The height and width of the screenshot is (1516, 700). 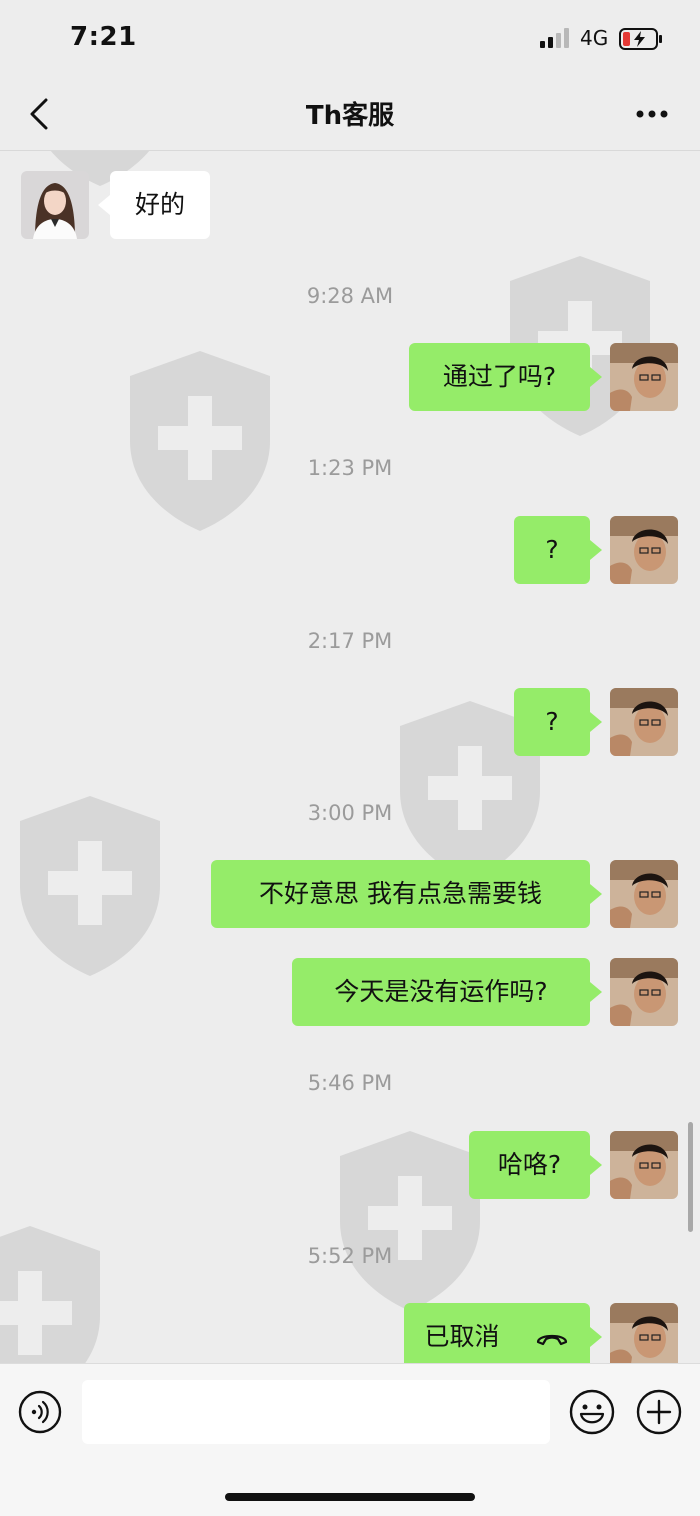 What do you see at coordinates (505, 377) in the screenshot?
I see `message-bubble-sent: 通过了吗?` at bounding box center [505, 377].